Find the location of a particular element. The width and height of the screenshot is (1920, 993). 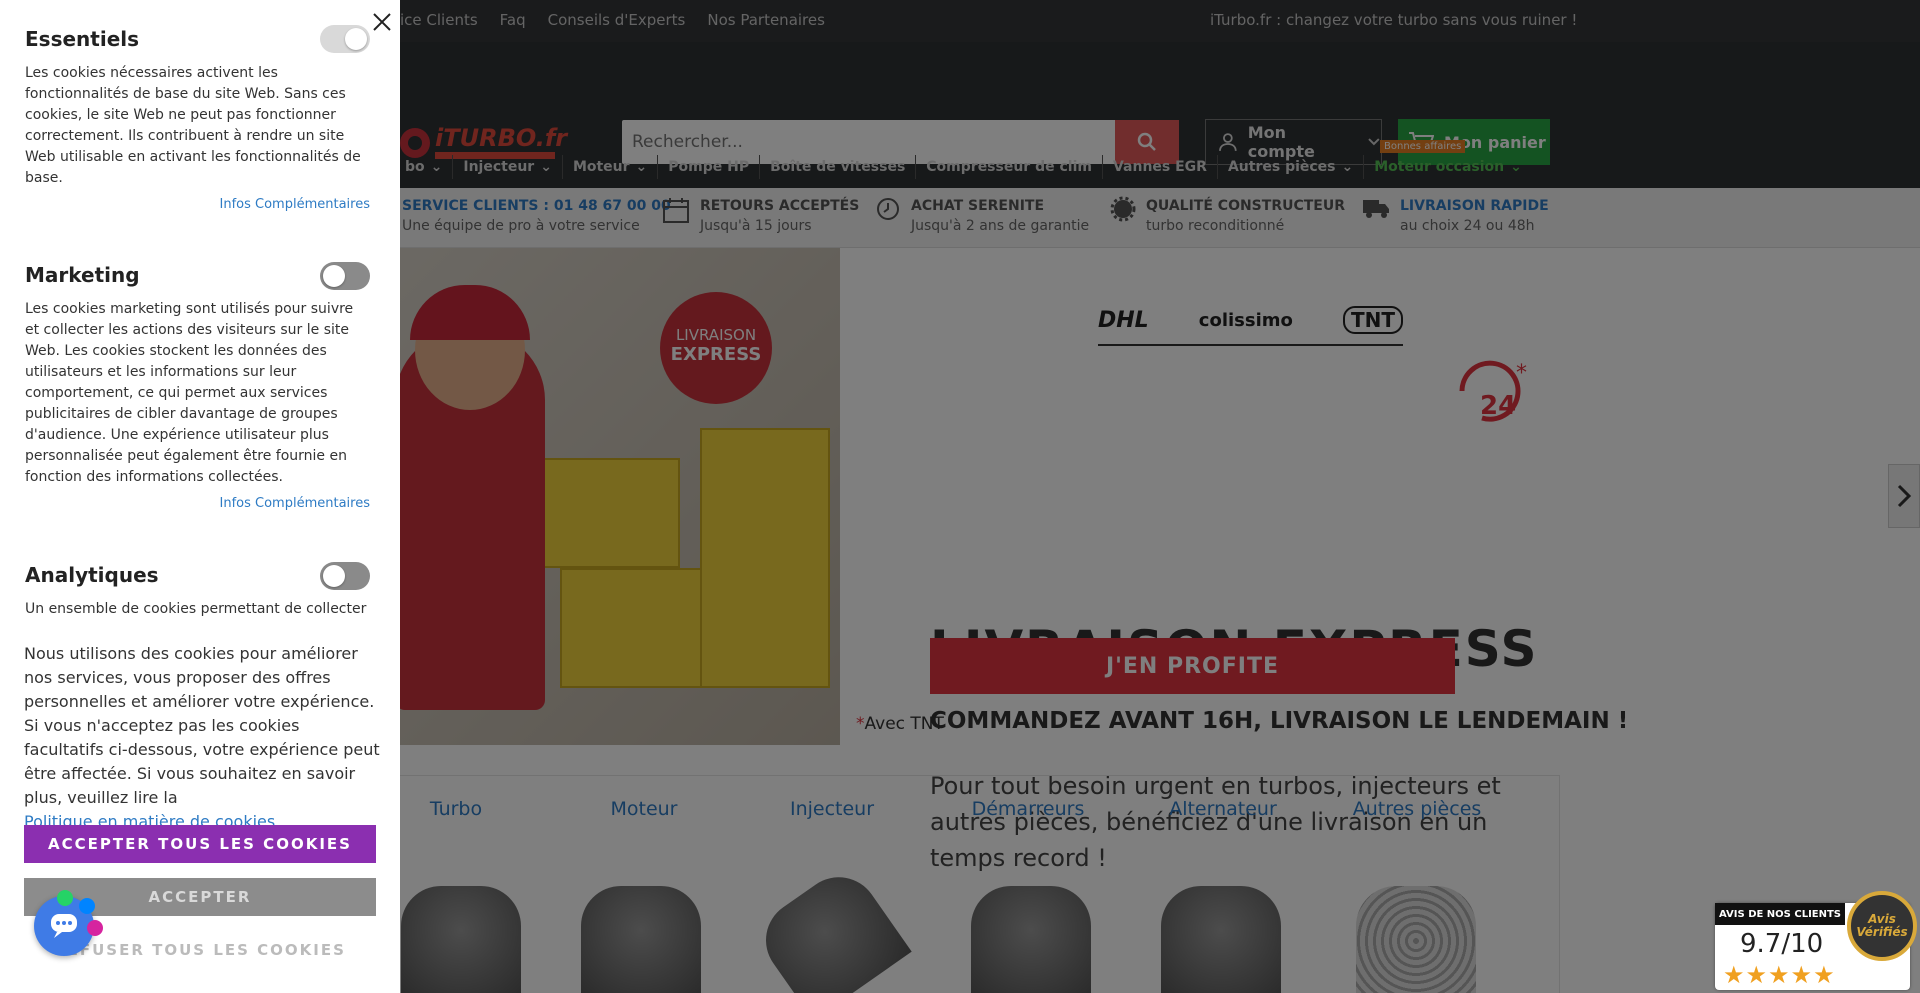

whatsapp-icon is located at coordinates (65, 898).